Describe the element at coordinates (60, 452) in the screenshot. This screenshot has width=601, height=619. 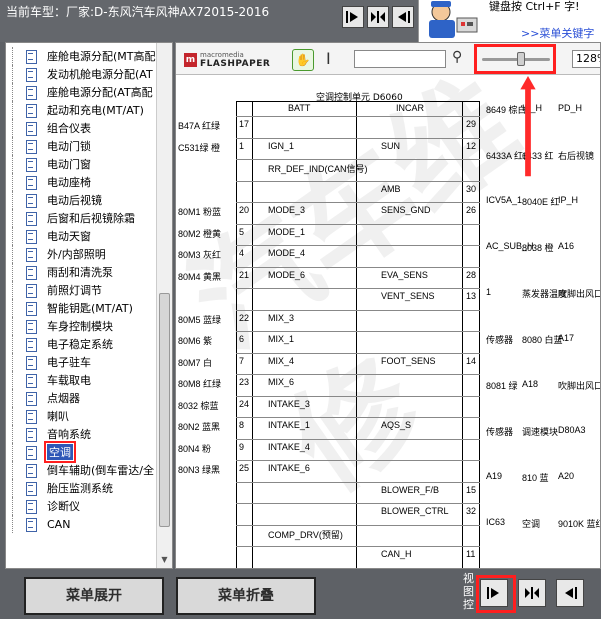
I see `tree-item-label: 空调` at that location.